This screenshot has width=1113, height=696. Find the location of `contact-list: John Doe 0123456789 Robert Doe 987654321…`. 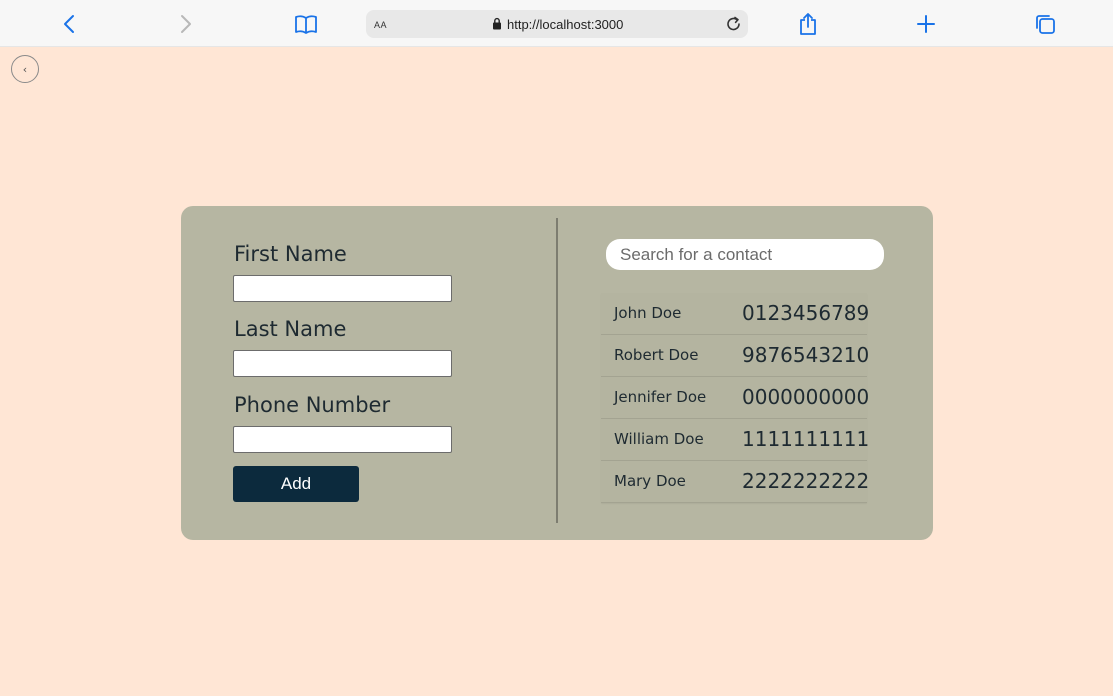

contact-list: John Doe 0123456789 Robert Doe 987654321… is located at coordinates (735, 398).